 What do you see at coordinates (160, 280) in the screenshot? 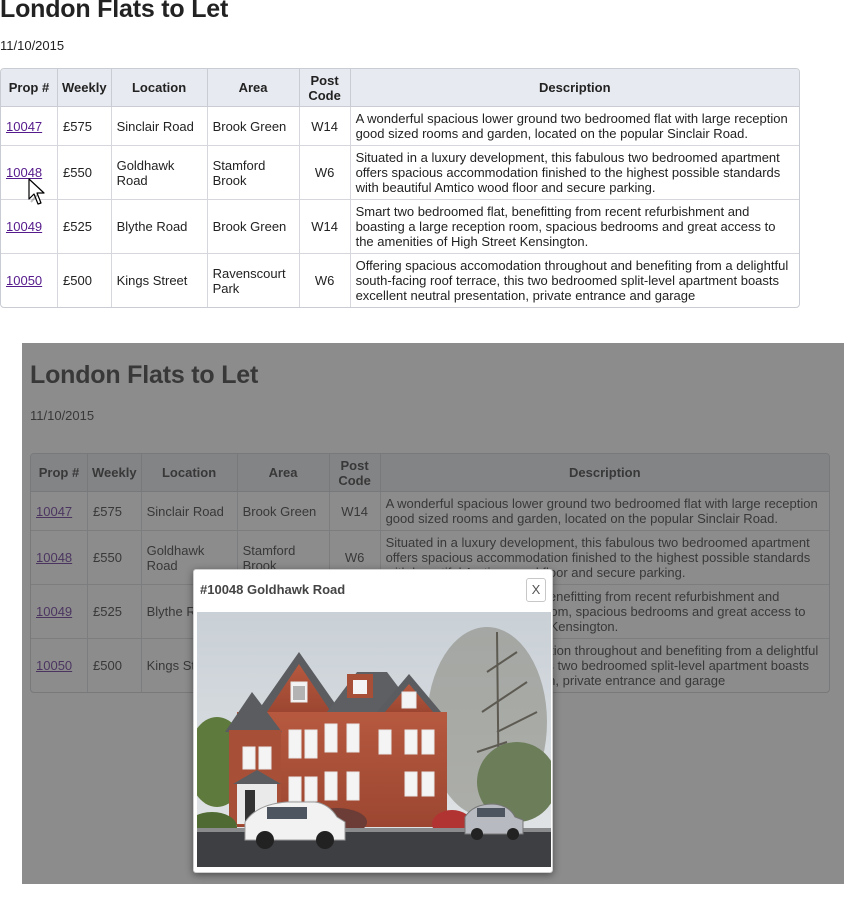
I see `location-cell: Kings Street` at bounding box center [160, 280].